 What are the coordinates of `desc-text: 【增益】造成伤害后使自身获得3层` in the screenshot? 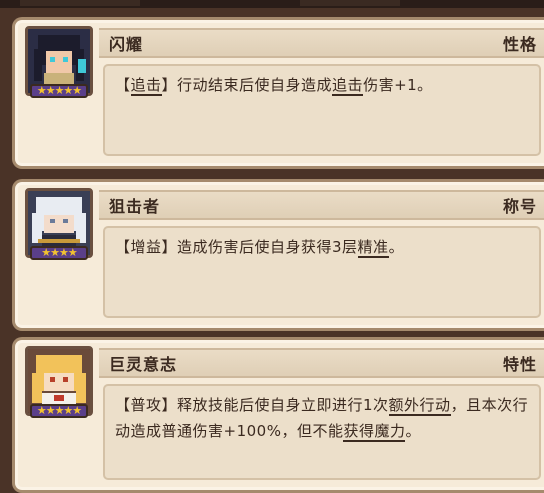 It's located at (236, 247).